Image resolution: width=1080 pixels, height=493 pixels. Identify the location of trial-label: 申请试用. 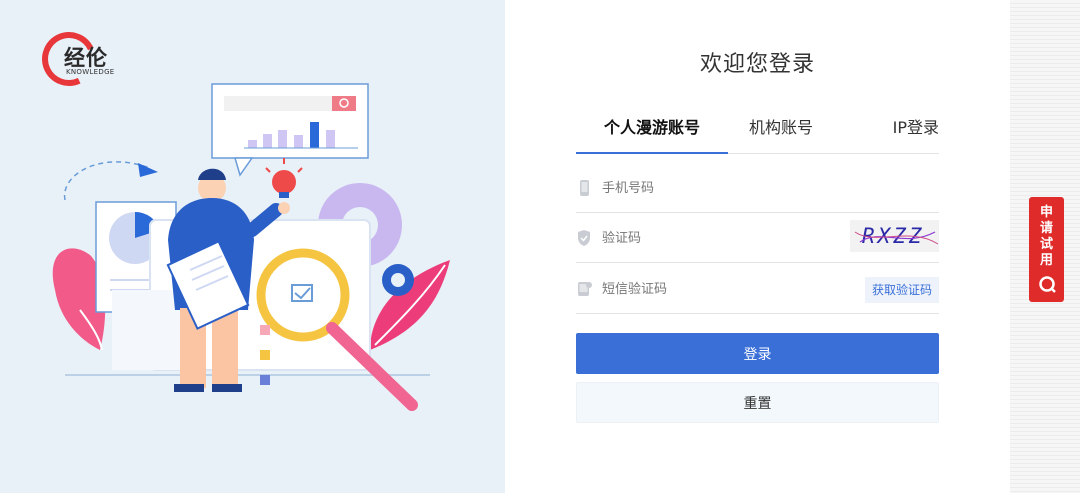
(1046, 236).